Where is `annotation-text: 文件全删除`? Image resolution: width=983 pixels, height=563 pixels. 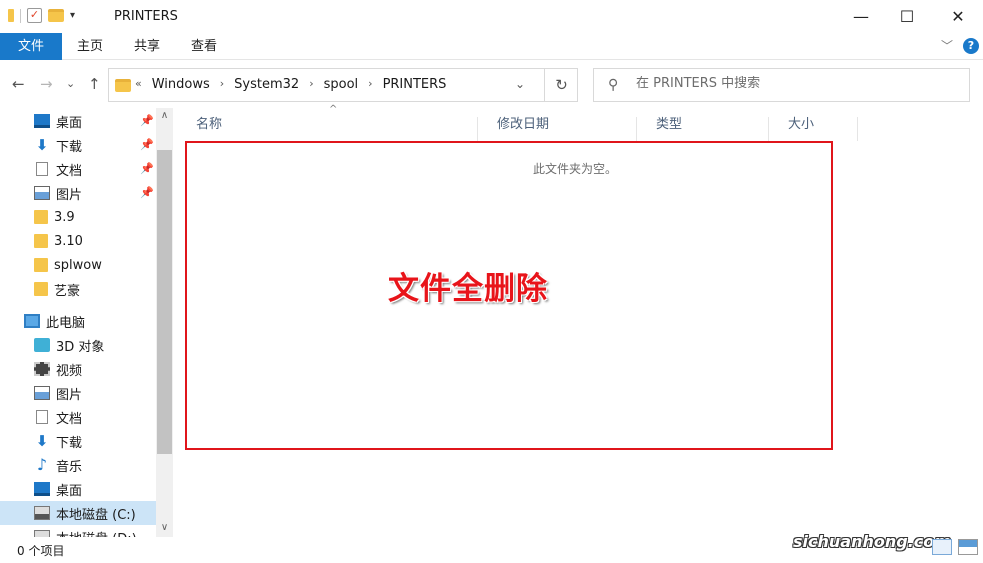 annotation-text: 文件全删除 is located at coordinates (468, 289).